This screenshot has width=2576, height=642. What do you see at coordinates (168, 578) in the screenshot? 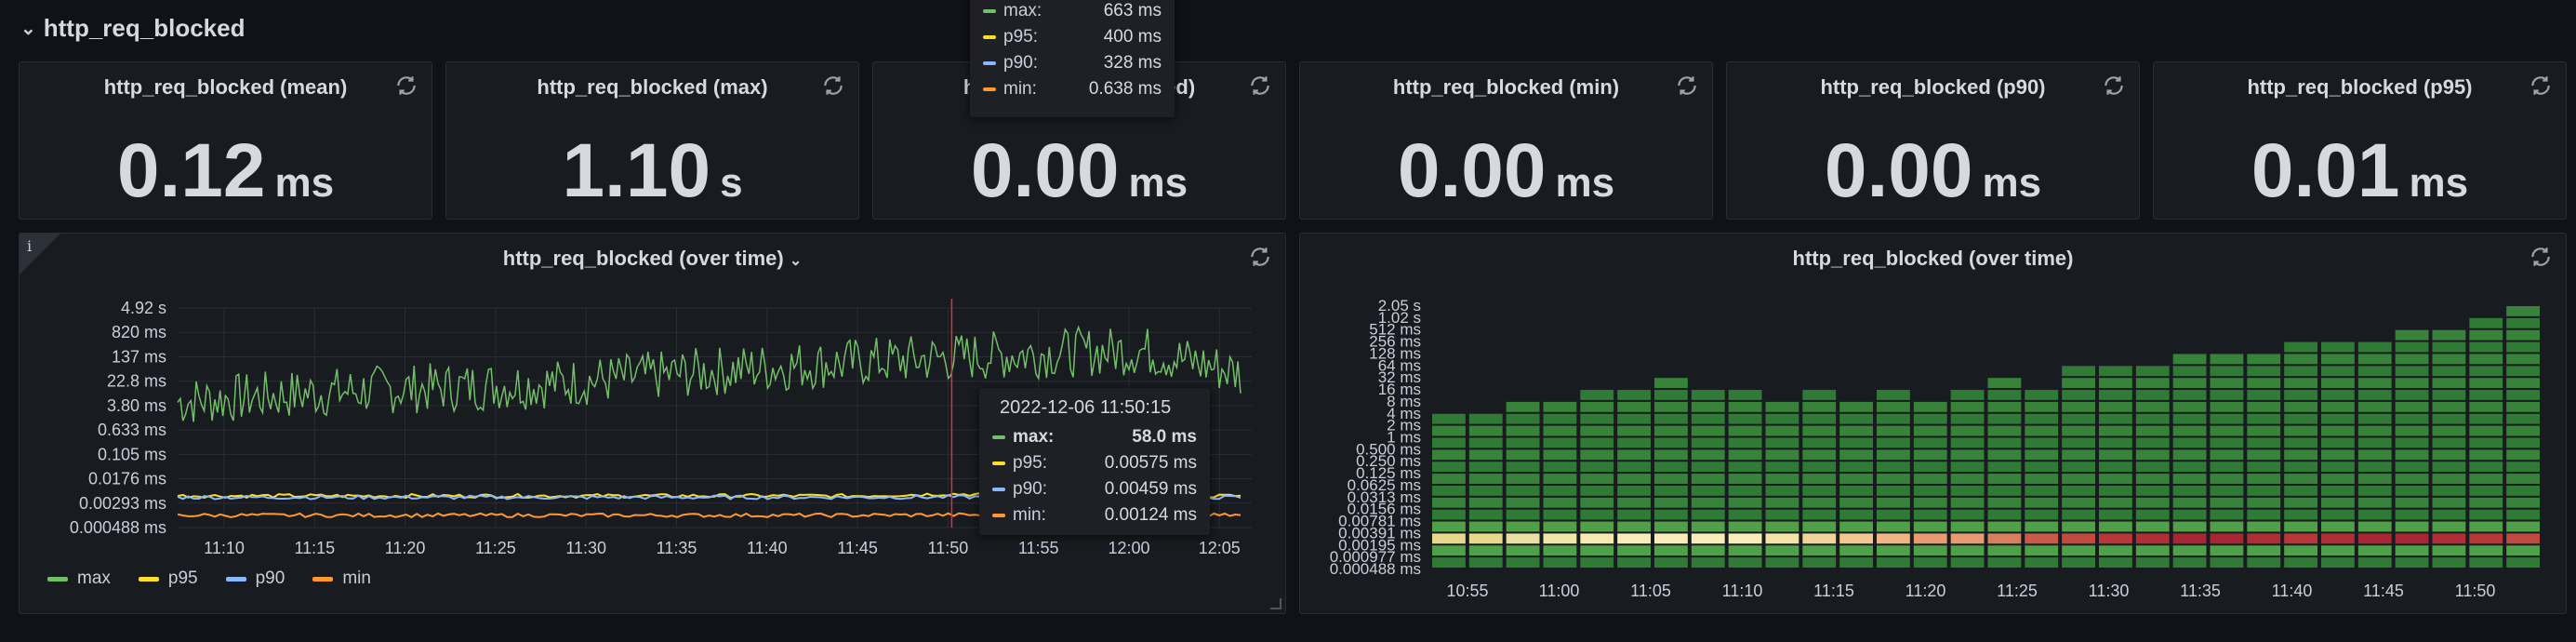
I see `legend-item: p95` at bounding box center [168, 578].